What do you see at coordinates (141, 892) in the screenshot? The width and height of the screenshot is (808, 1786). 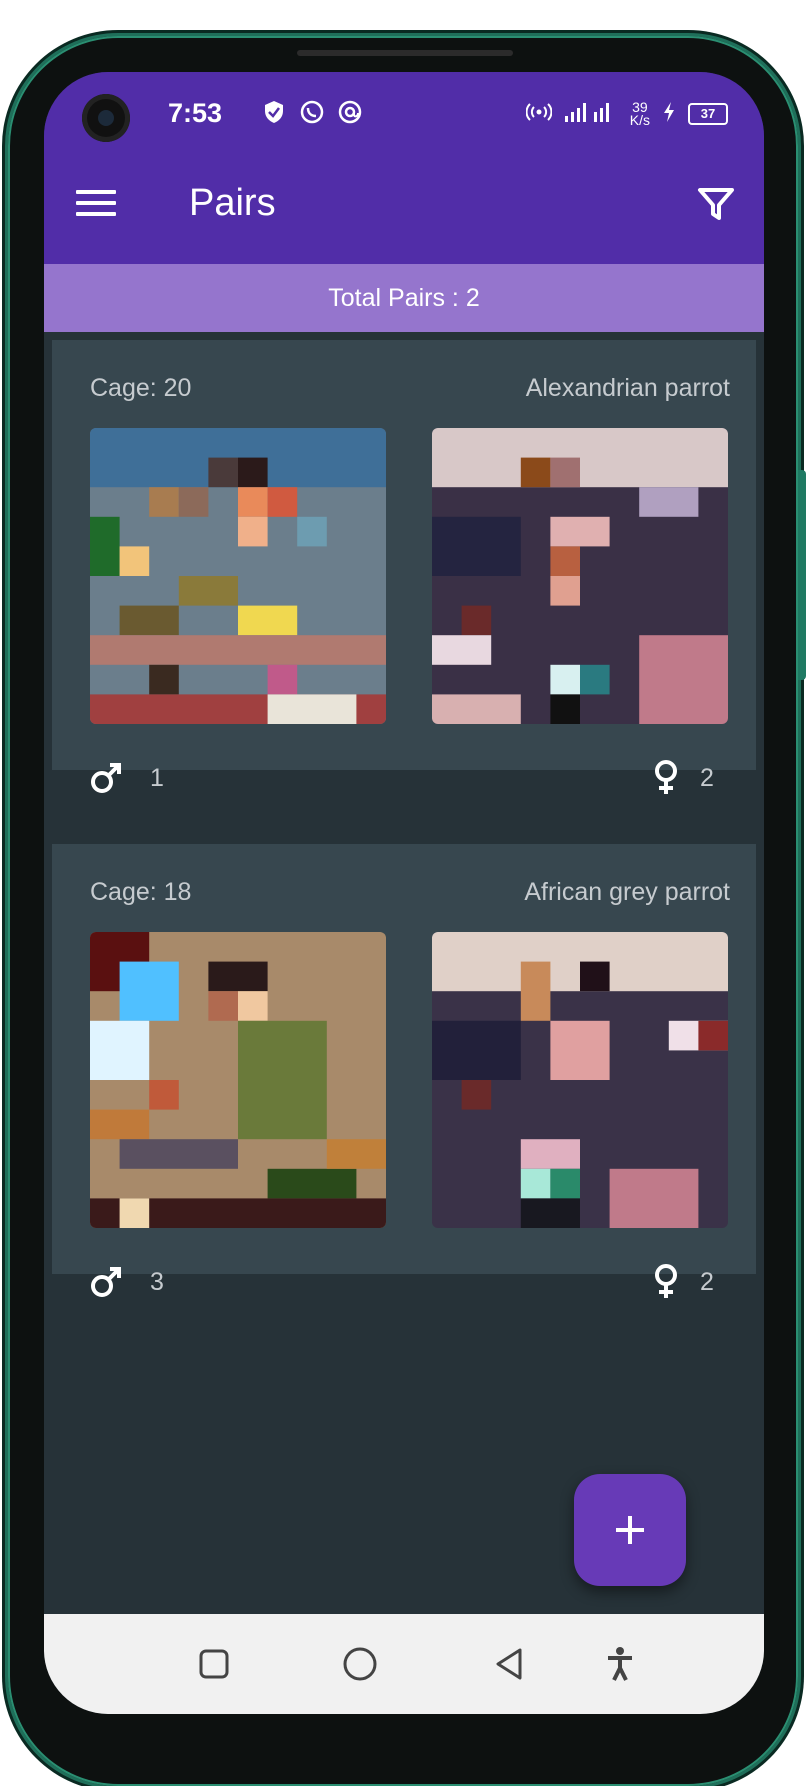 I see `cage-label: Cage: 18` at bounding box center [141, 892].